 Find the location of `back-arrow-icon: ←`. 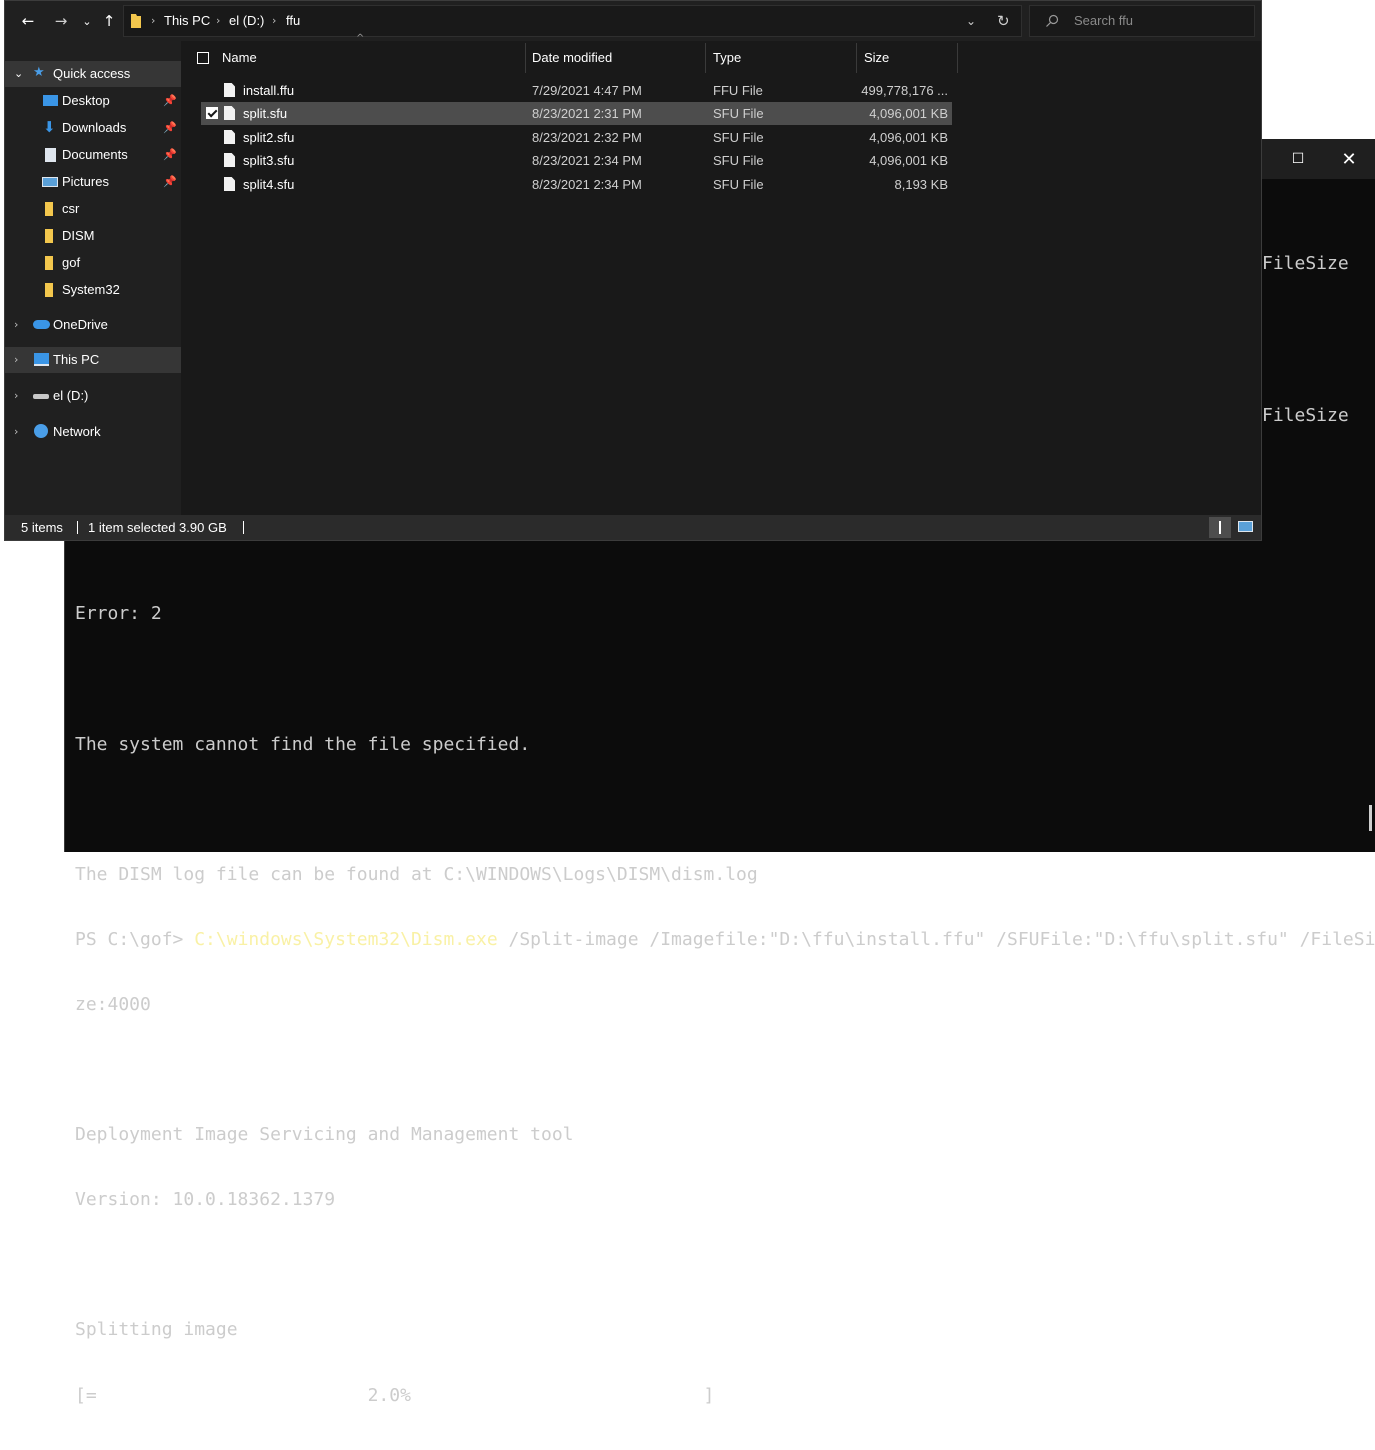

back-arrow-icon: ← is located at coordinates (28, 21).